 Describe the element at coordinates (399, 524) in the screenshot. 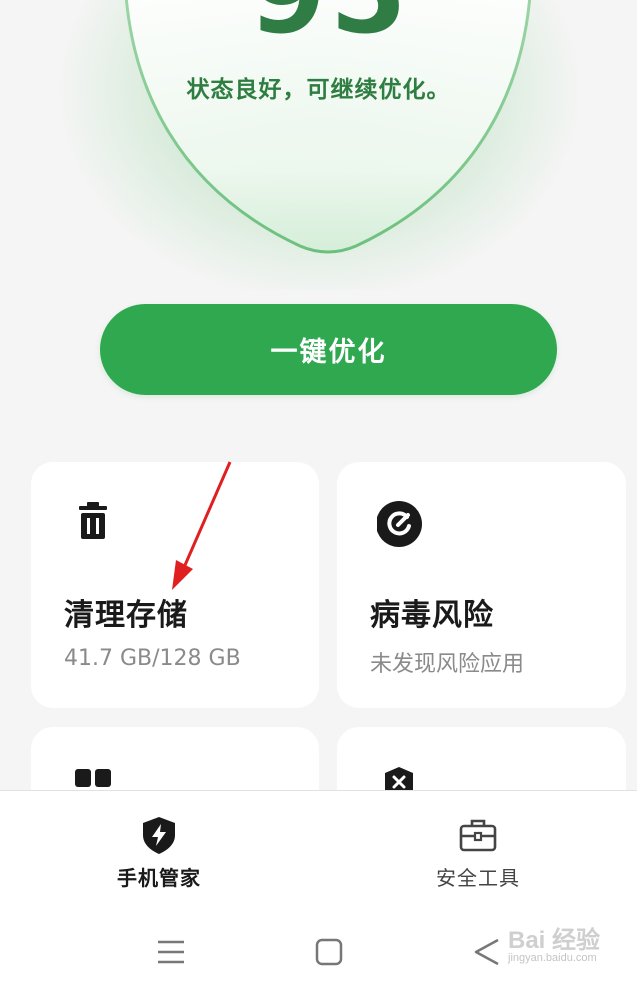

I see `virus-scan-icon` at that location.